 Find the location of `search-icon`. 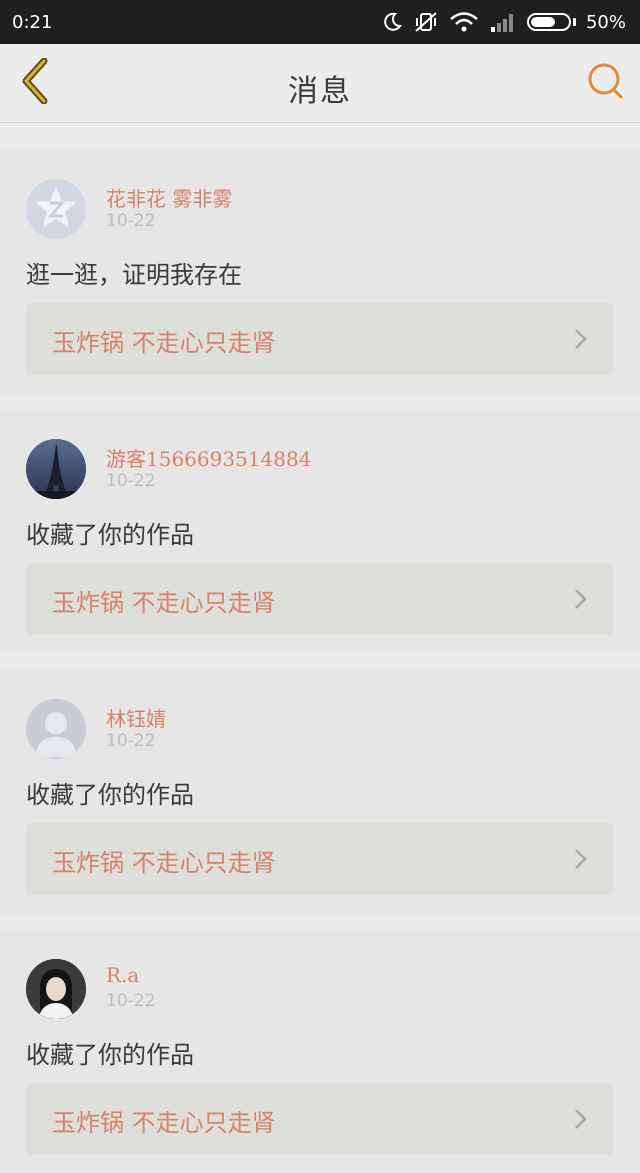

search-icon is located at coordinates (606, 83).